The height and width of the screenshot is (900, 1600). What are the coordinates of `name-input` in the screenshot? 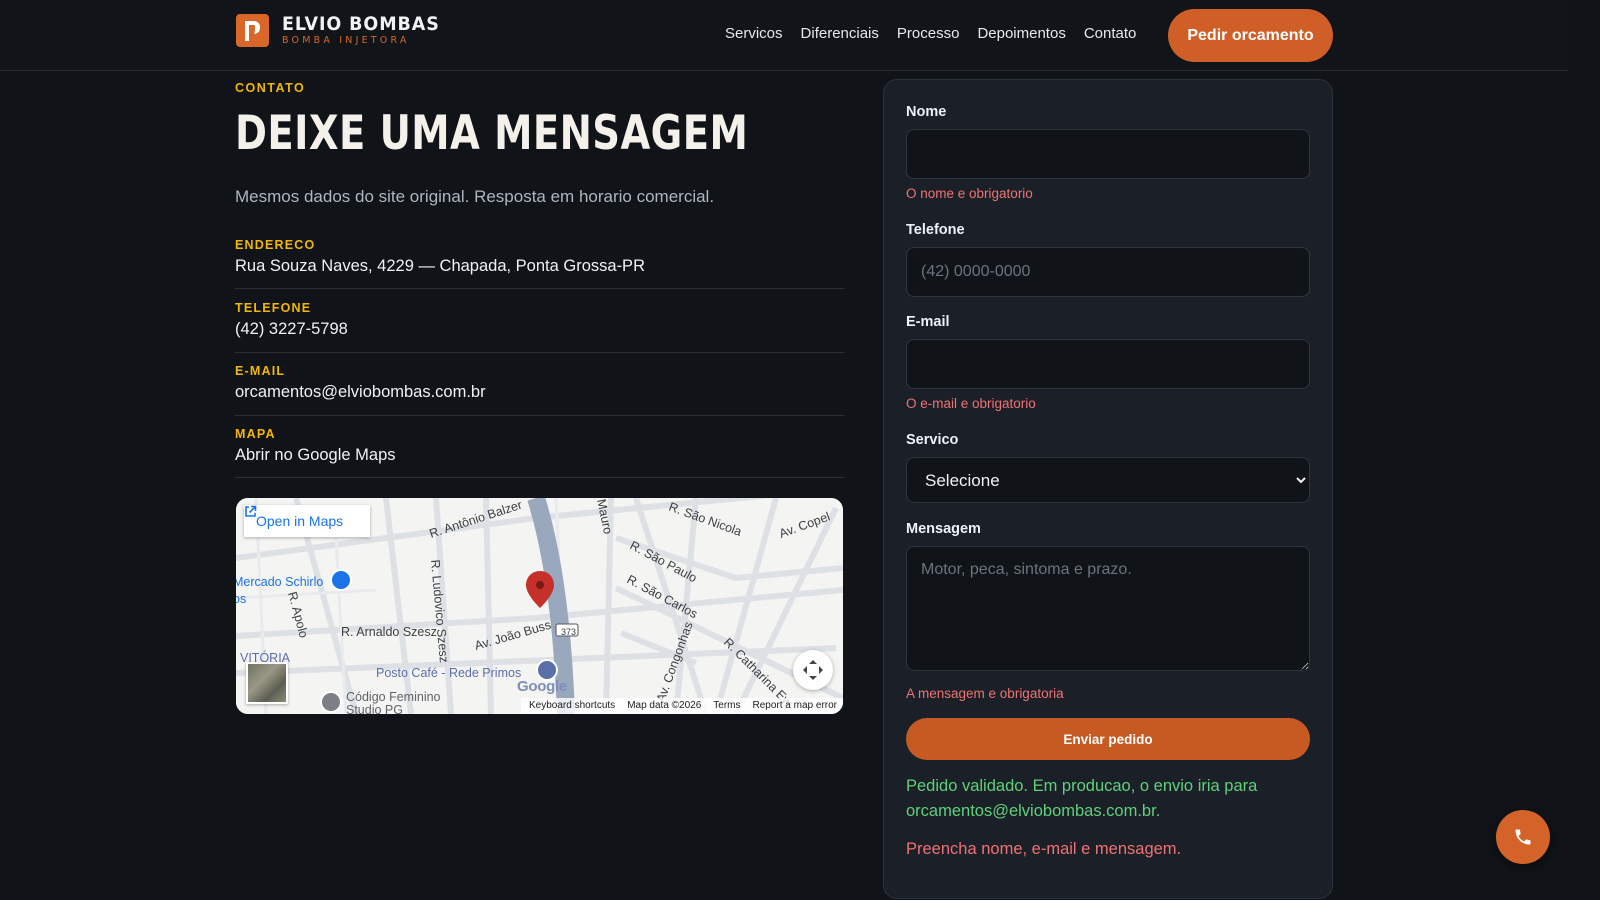 It's located at (1108, 154).